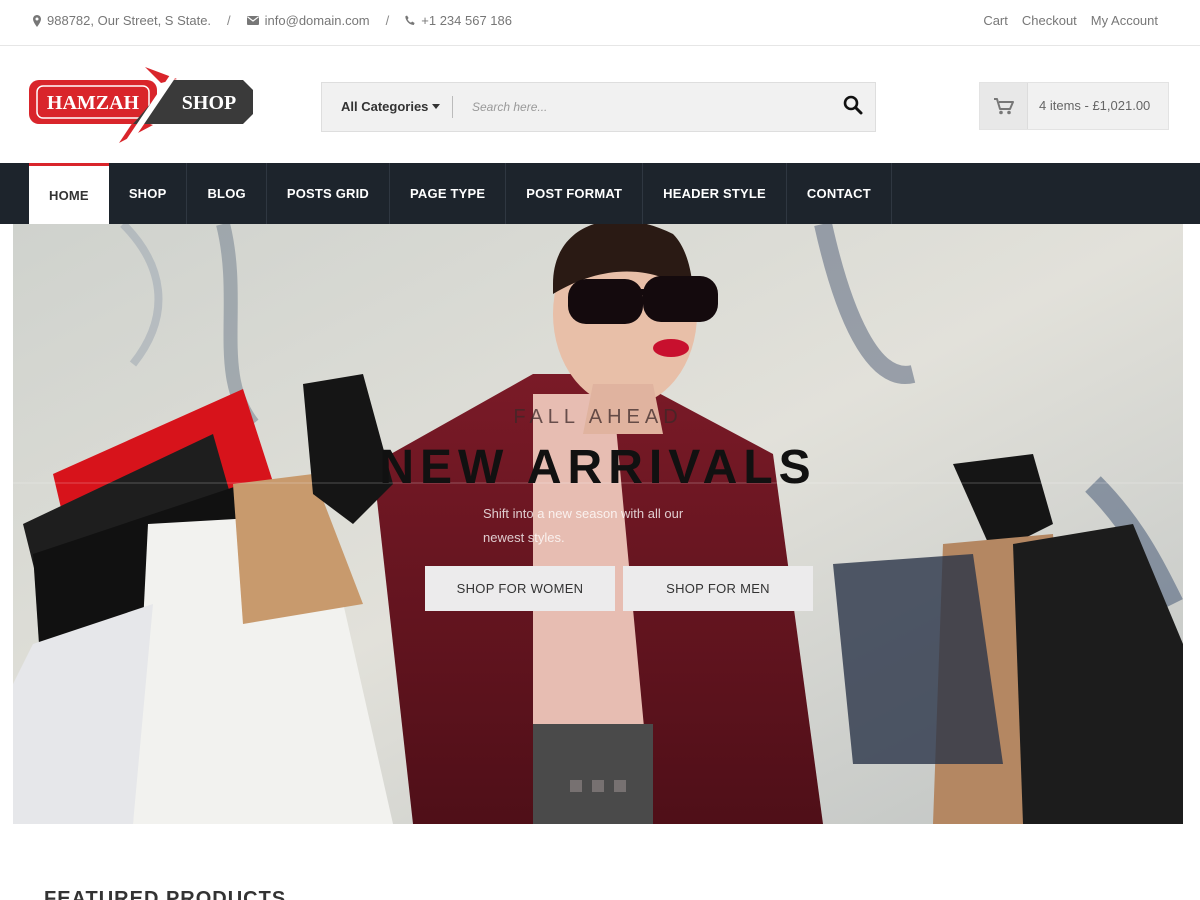 The image size is (1200, 900). I want to click on search-button, so click(853, 107).